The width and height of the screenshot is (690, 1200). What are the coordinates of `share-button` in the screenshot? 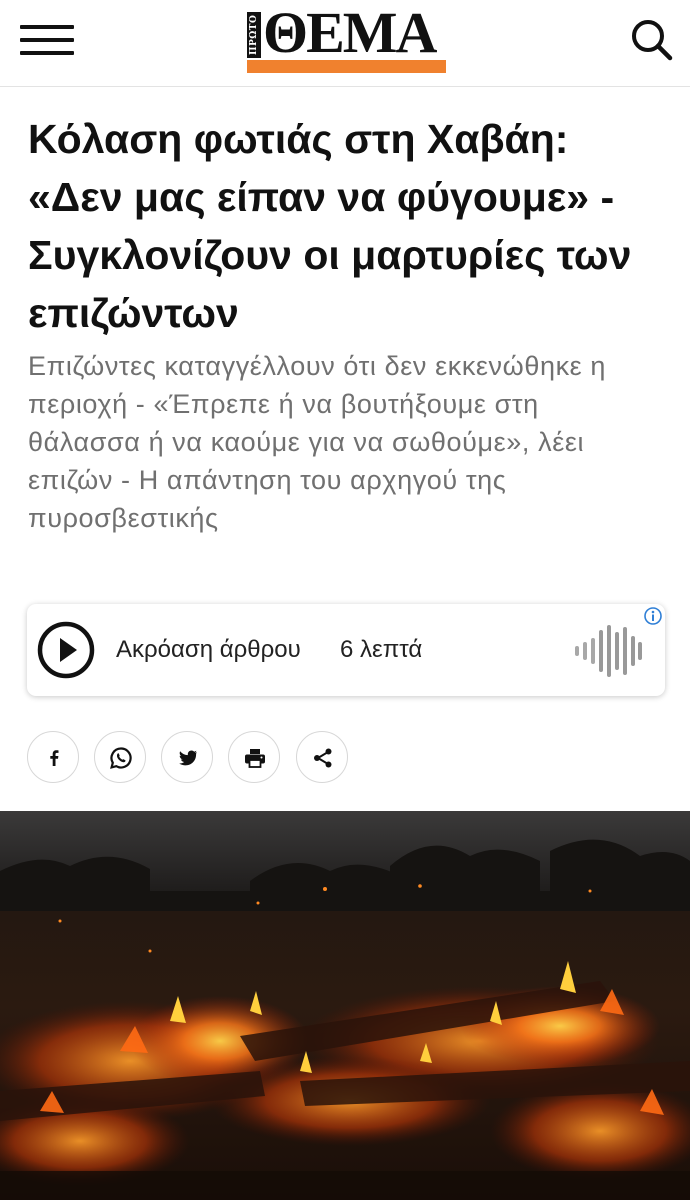 It's located at (322, 757).